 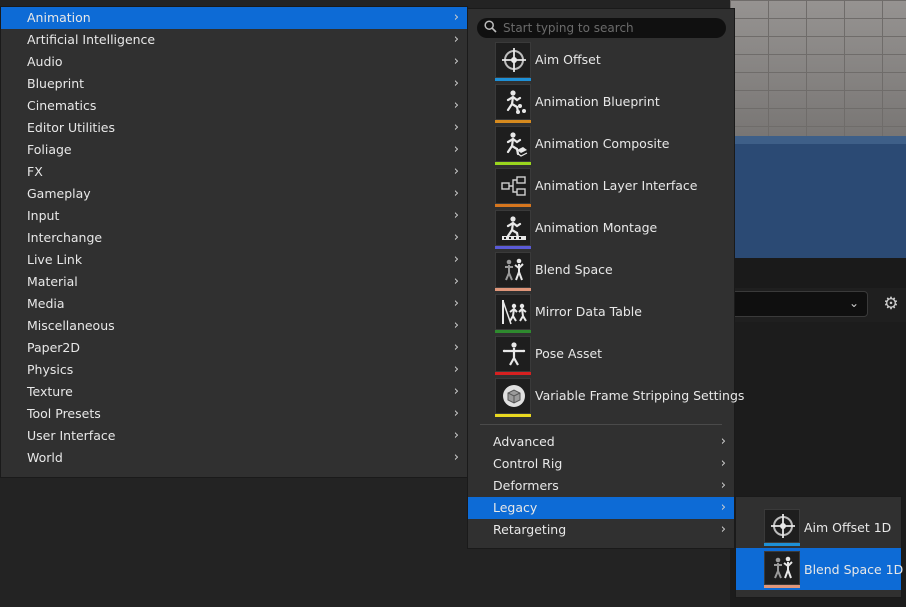 I want to click on category-item-editor-utilities: Editor Utilities ›, so click(x=234, y=128).